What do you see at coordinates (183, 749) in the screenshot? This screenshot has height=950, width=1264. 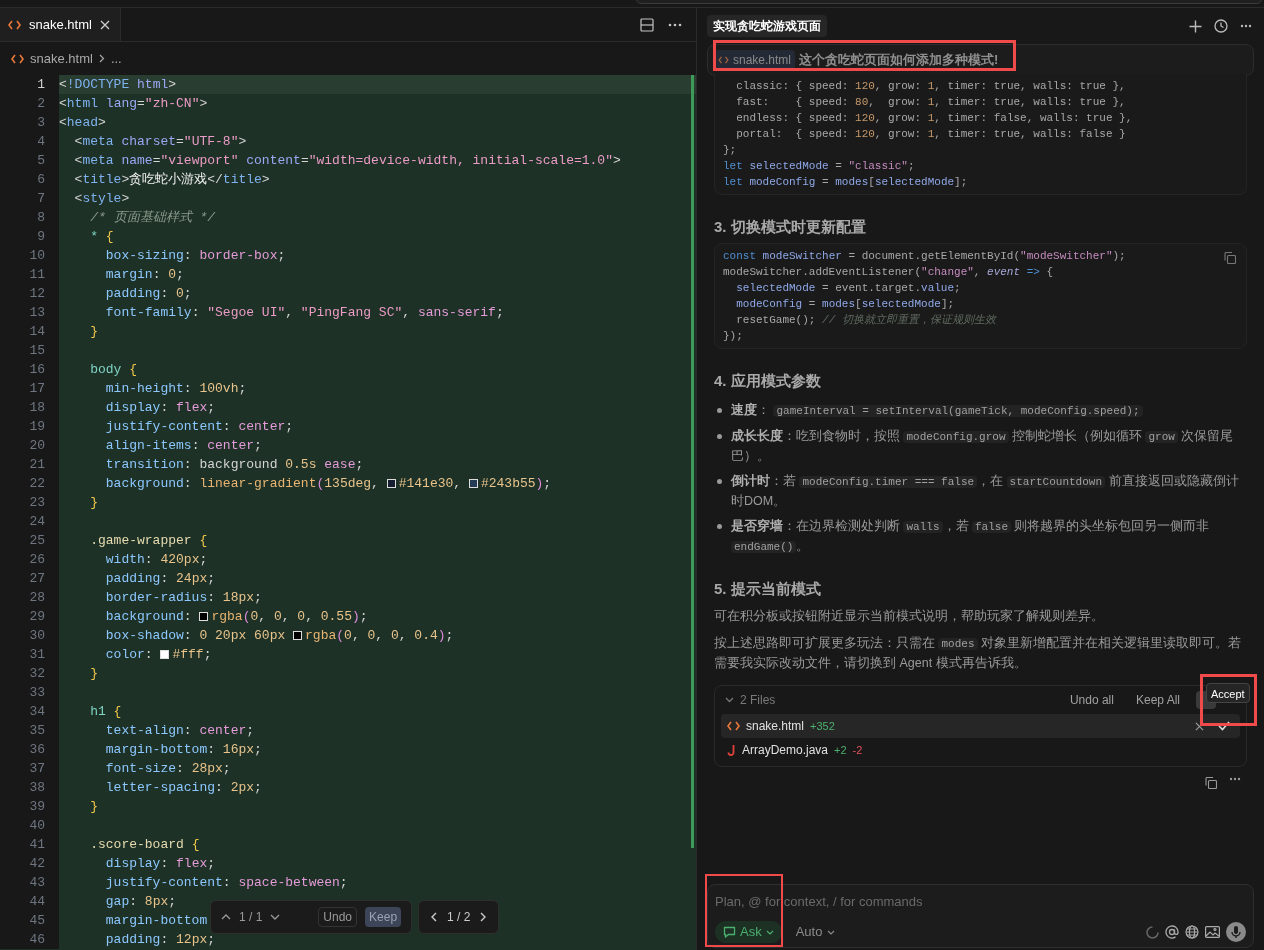 I see `code-line: margin-bottom: 16px;` at bounding box center [183, 749].